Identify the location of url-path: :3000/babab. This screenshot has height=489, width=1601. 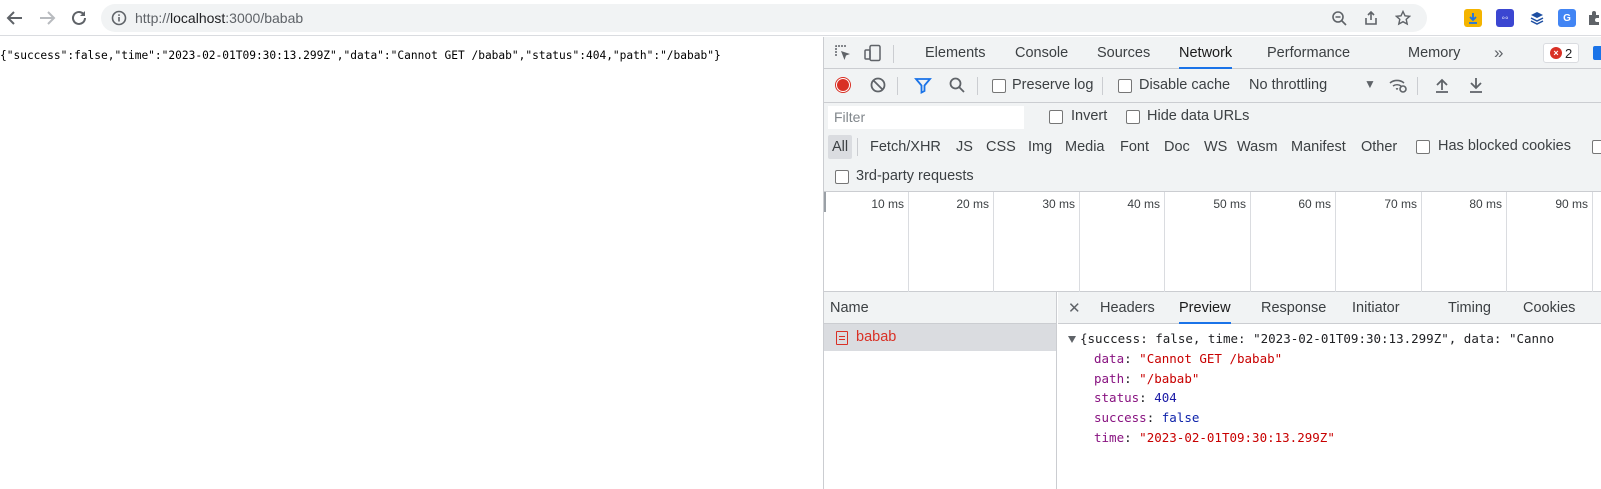
(264, 18).